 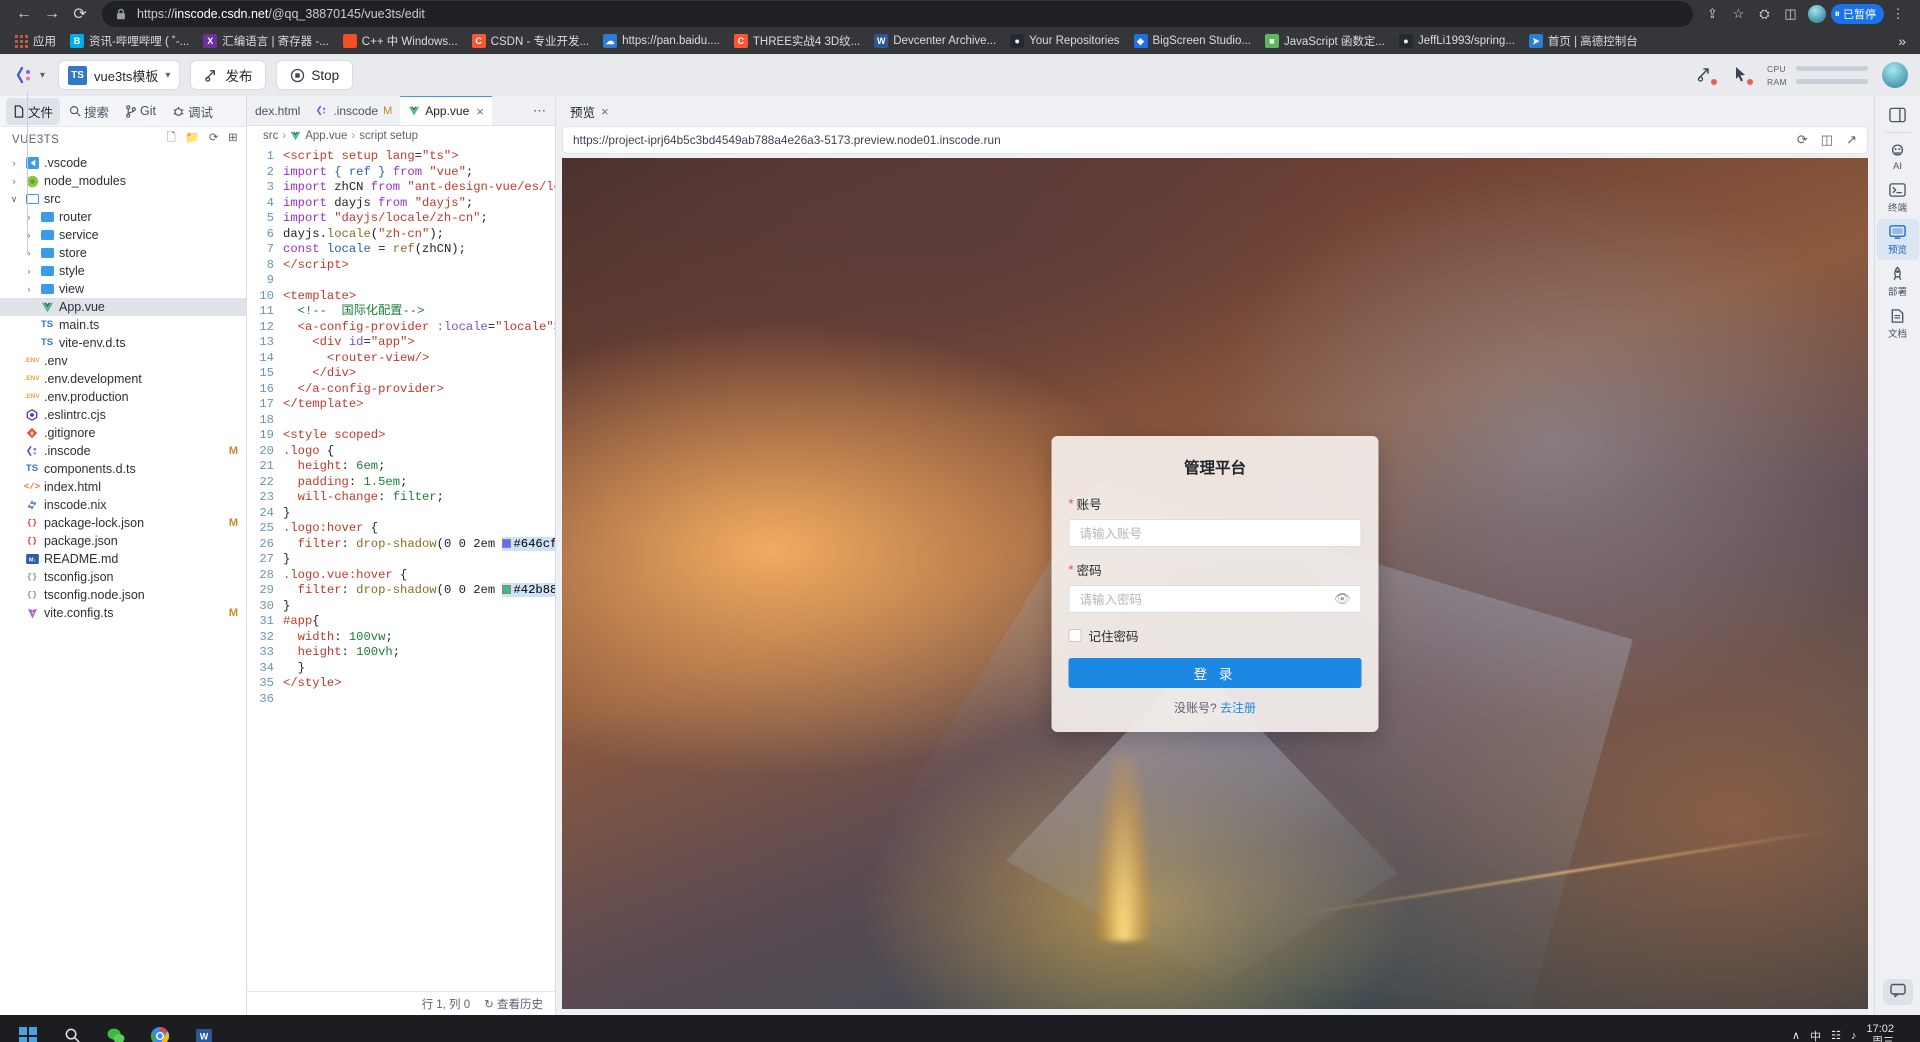 I want to click on tree-folder: › node_modules, so click(x=123, y=181).